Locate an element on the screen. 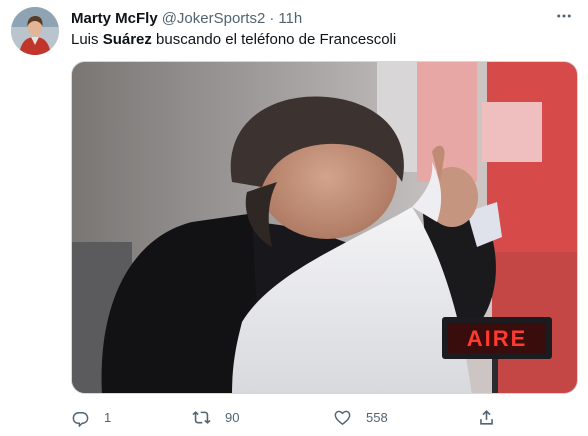  avatar-image is located at coordinates (35, 31).